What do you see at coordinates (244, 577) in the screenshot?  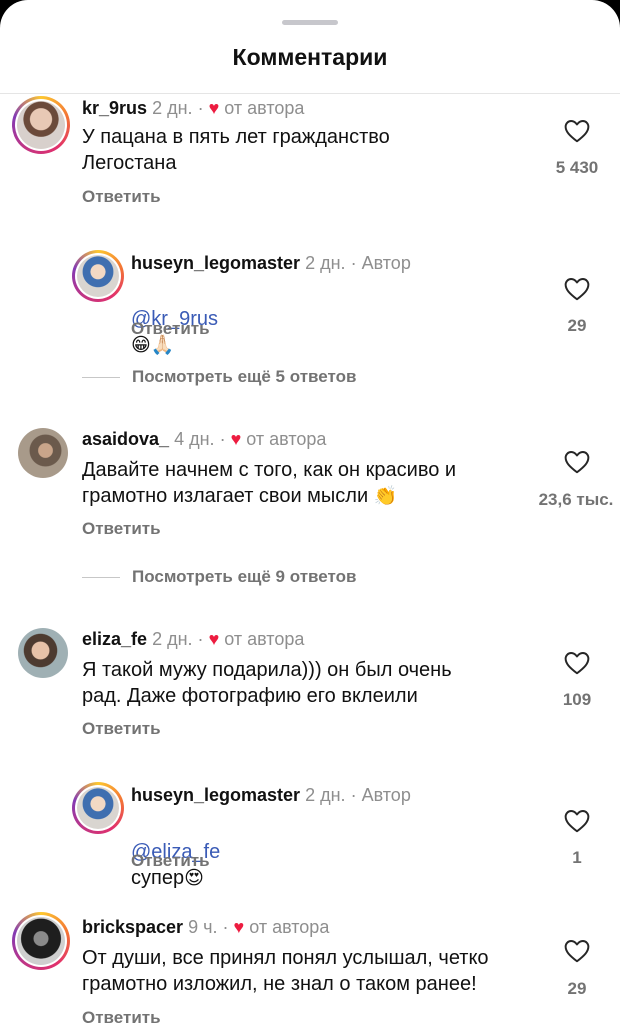 I see `view-more-replies-button: Посмотреть ещё 9 ответов` at bounding box center [244, 577].